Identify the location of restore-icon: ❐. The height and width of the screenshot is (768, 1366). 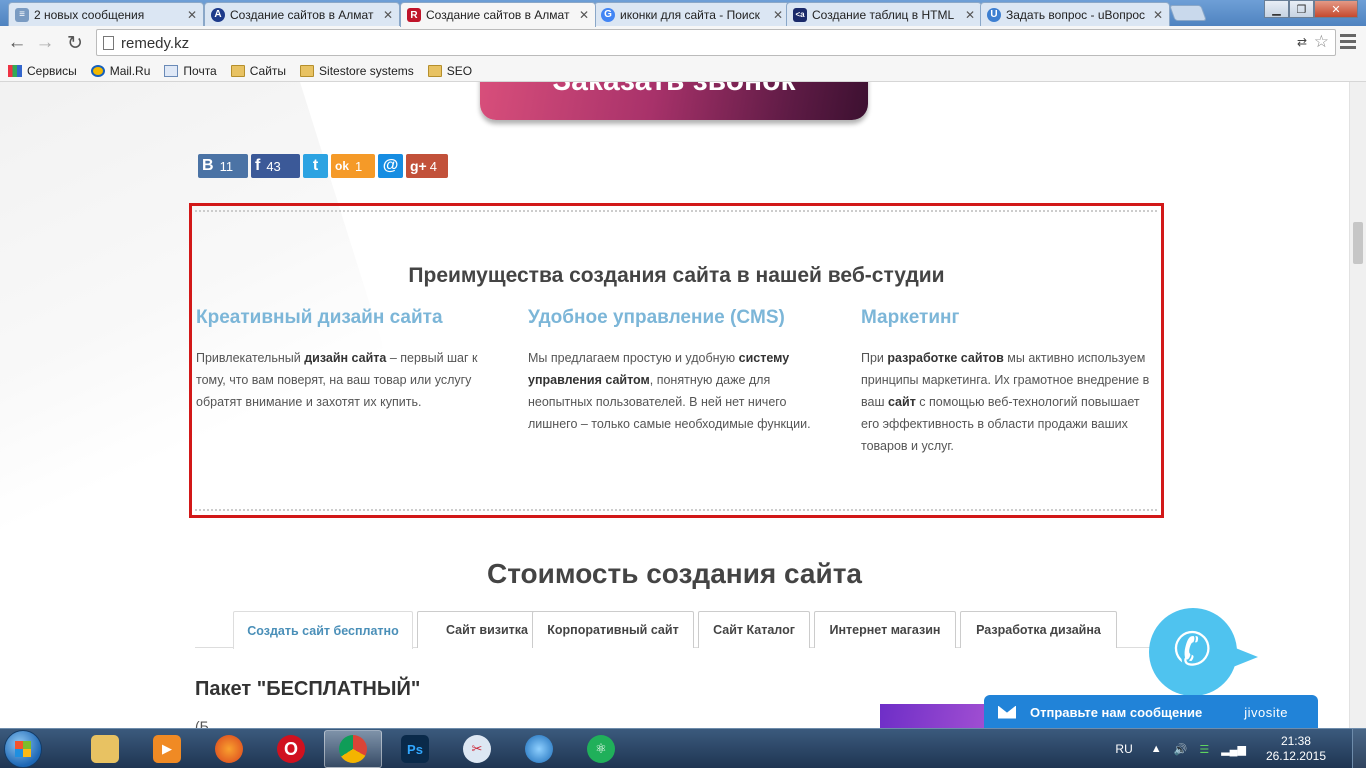
(1301, 9).